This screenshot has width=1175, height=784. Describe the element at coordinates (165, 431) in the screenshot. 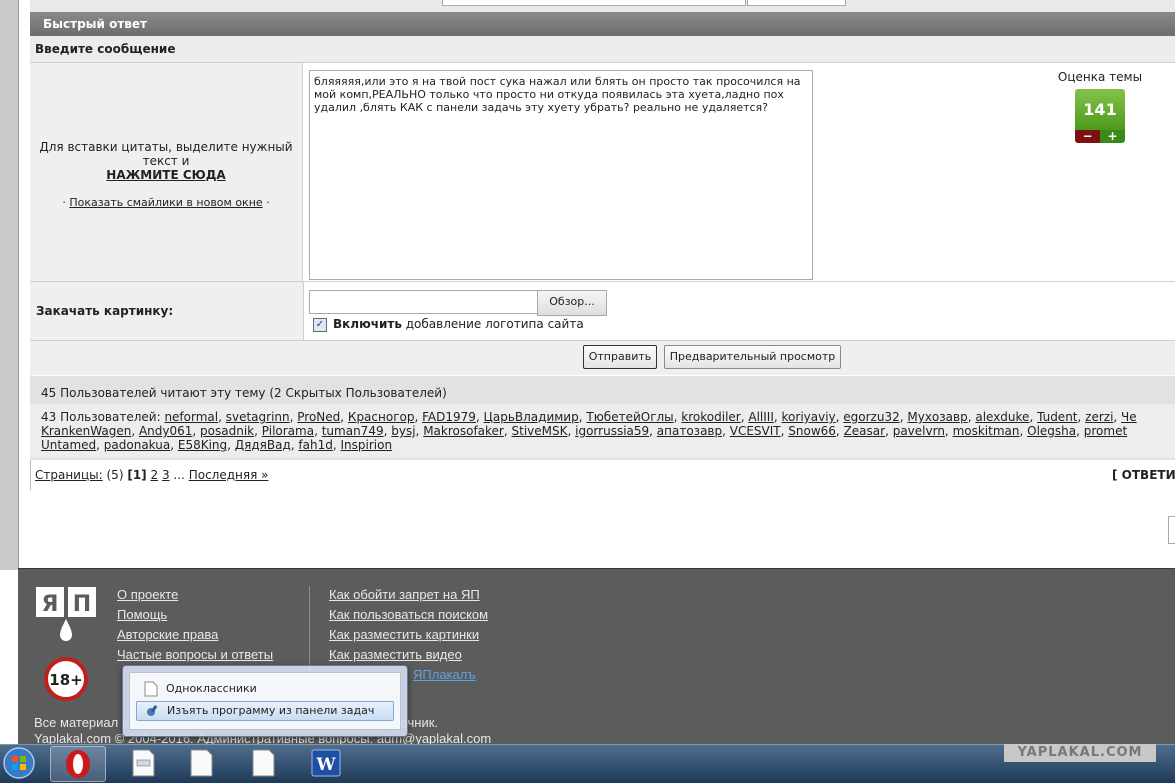

I see `user-link: Andy061` at that location.